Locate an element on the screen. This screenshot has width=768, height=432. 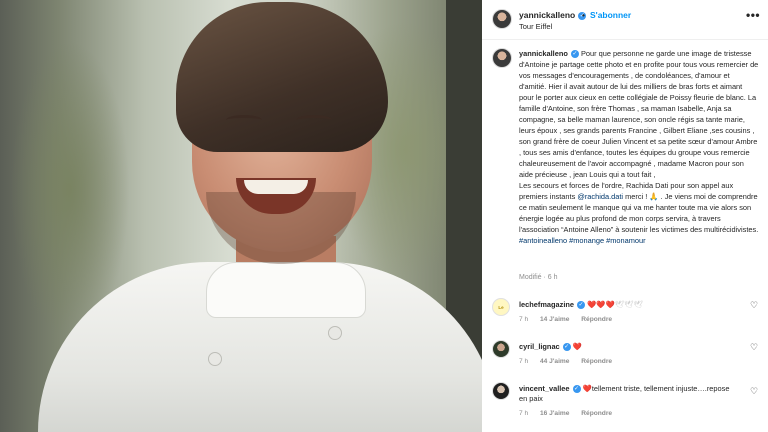
jacket-collar is located at coordinates (286, 290).